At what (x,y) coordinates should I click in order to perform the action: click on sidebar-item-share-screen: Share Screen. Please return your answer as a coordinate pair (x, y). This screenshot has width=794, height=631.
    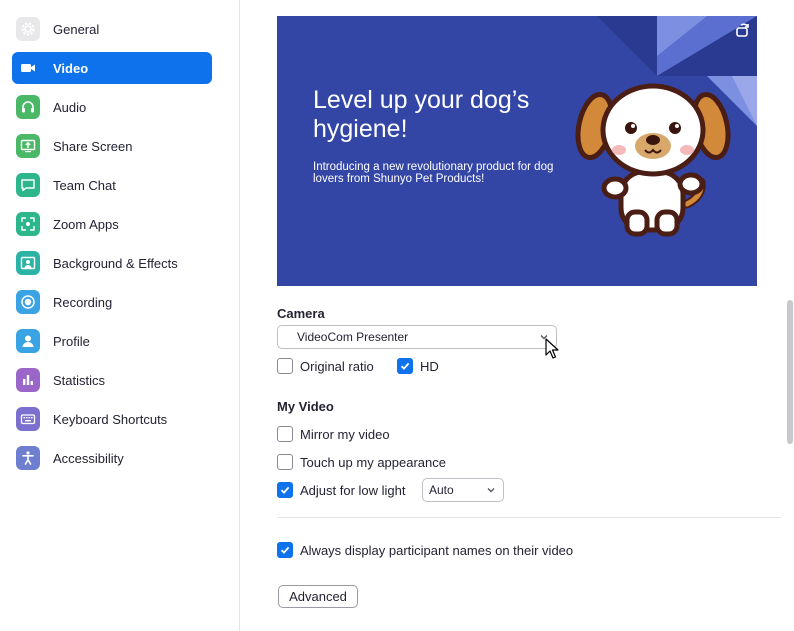
    Looking at the image, I should click on (112, 146).